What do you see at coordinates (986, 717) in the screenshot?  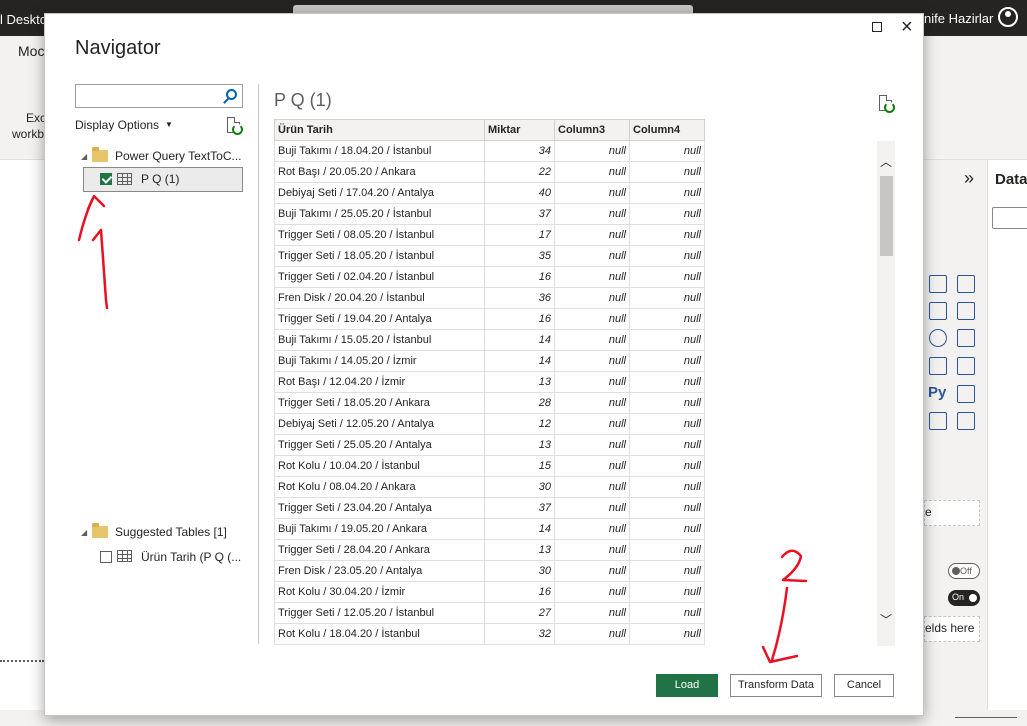 I see `zoom-slider` at bounding box center [986, 717].